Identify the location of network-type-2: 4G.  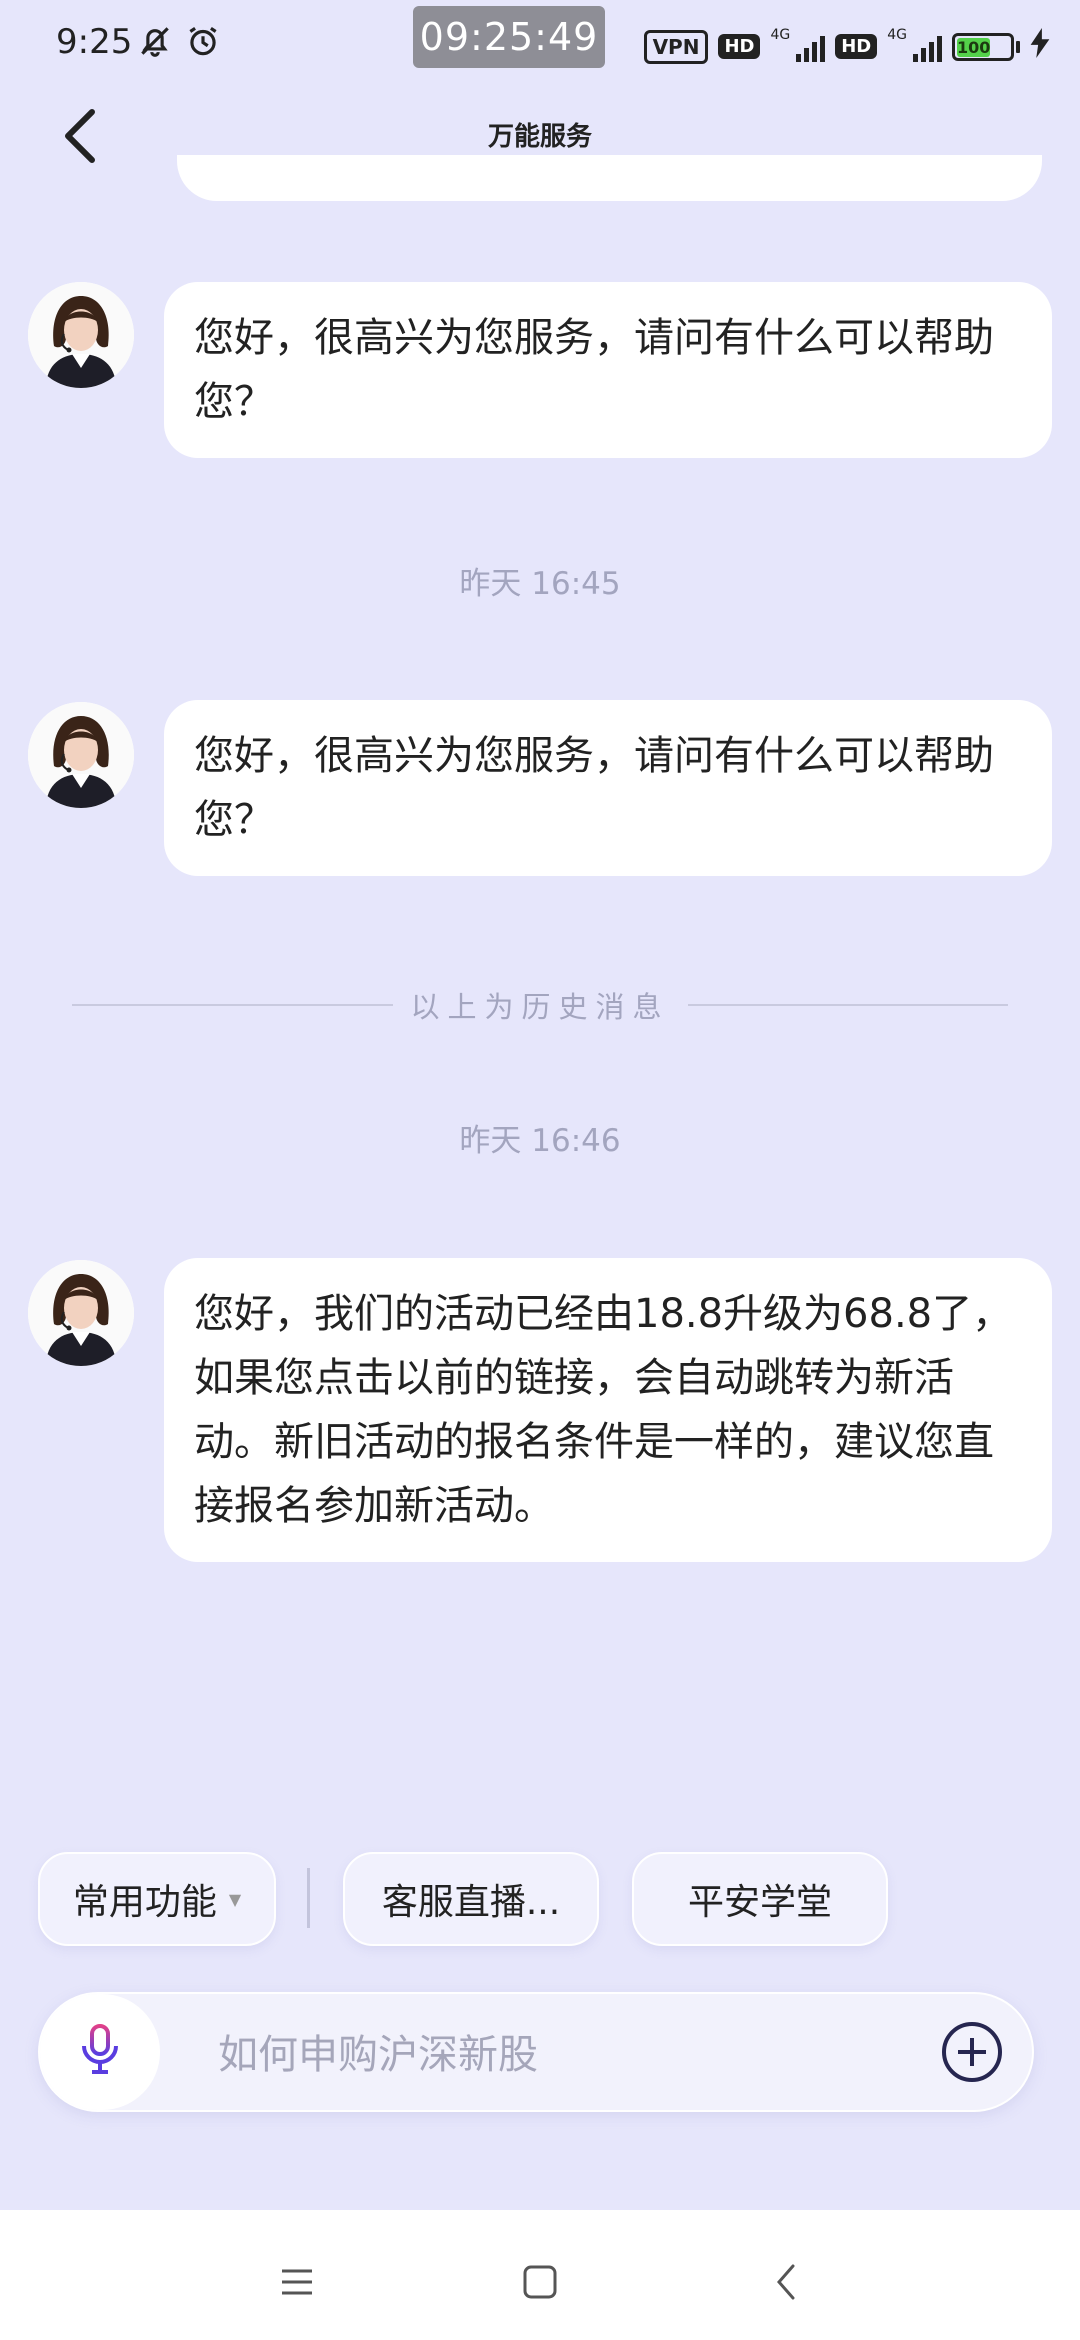
(897, 34).